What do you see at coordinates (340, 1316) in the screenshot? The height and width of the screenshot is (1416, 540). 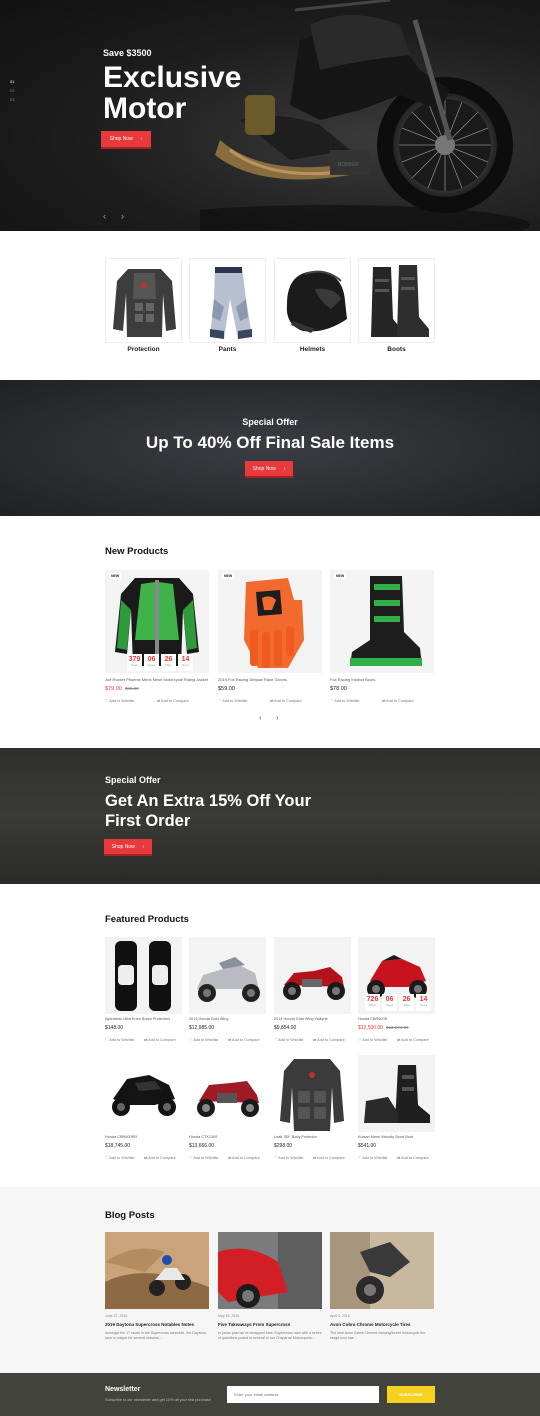 I see `post-date: April 8, 2019` at bounding box center [340, 1316].